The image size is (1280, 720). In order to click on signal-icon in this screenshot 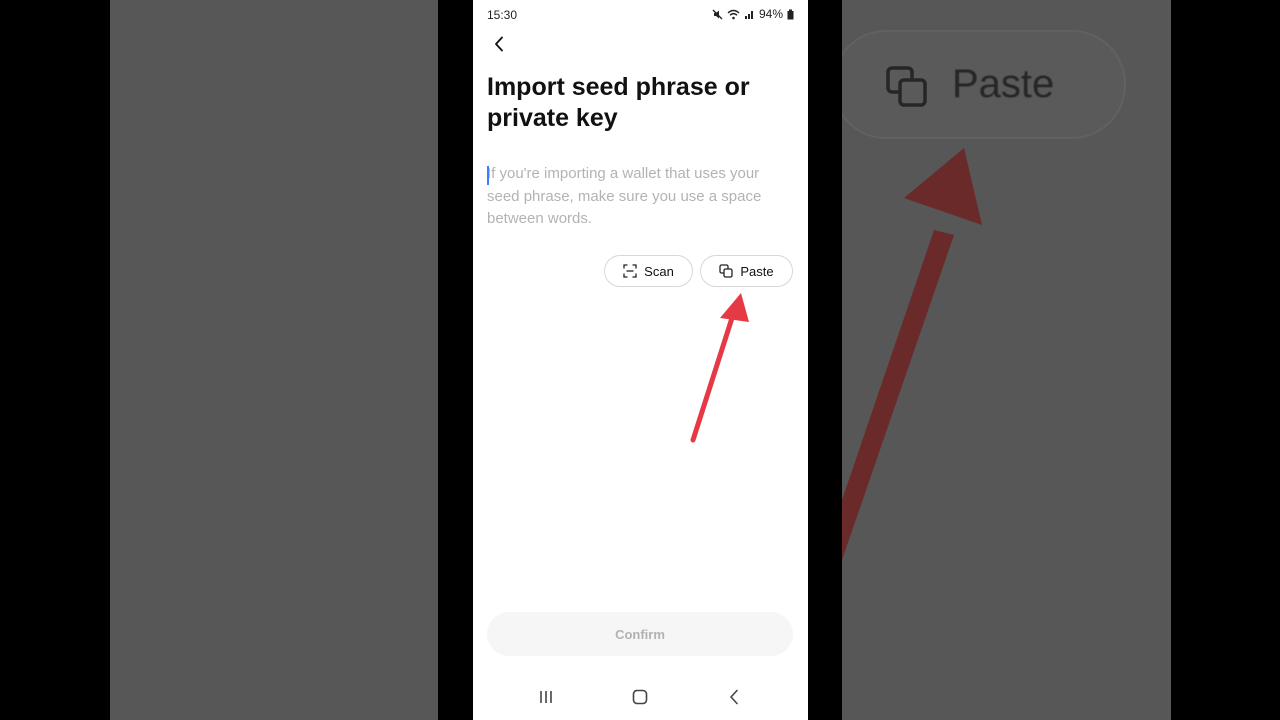, I will do `click(748, 14)`.